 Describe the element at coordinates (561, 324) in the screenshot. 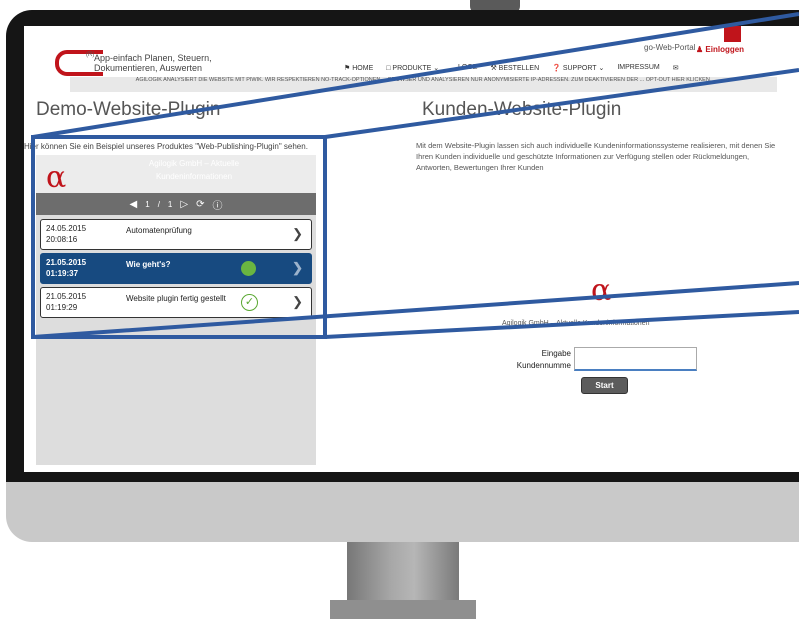

I see `zoom-line-bottom-right` at that location.